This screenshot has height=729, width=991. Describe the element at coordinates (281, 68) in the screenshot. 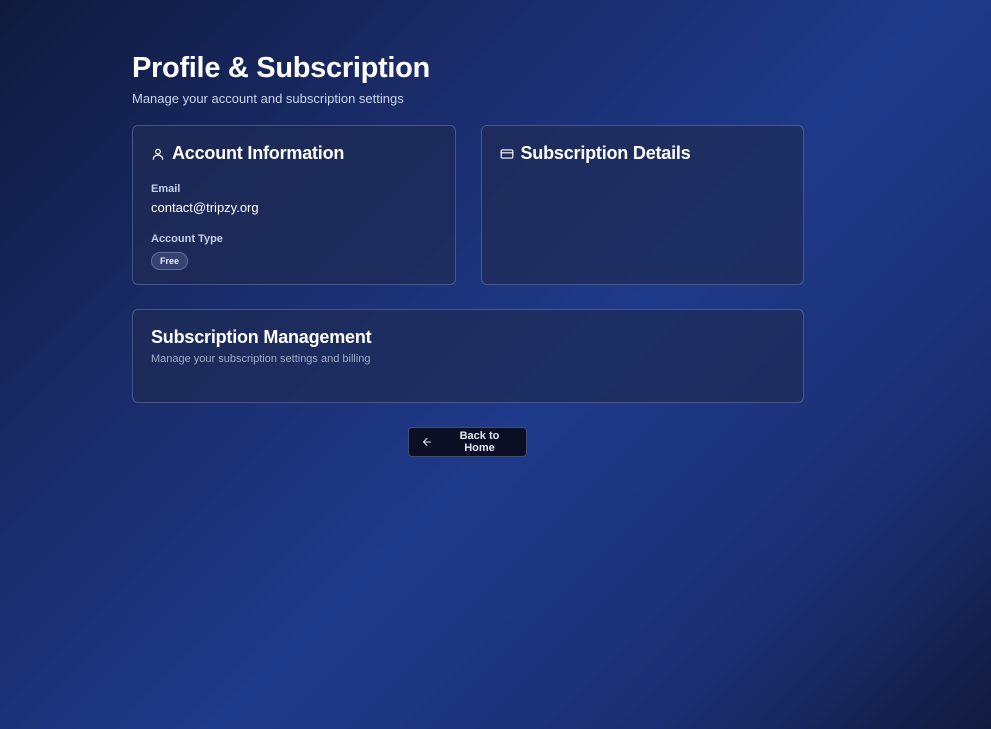

I see `page-title: Profile & Subscription` at that location.